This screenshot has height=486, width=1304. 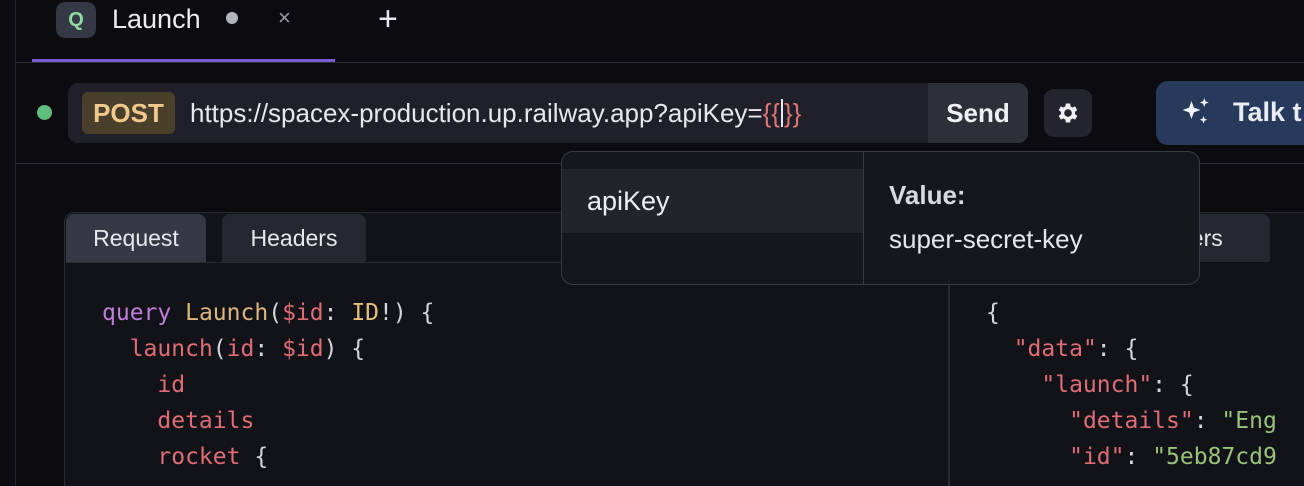 What do you see at coordinates (781, 113) in the screenshot?
I see `text-cursor` at bounding box center [781, 113].